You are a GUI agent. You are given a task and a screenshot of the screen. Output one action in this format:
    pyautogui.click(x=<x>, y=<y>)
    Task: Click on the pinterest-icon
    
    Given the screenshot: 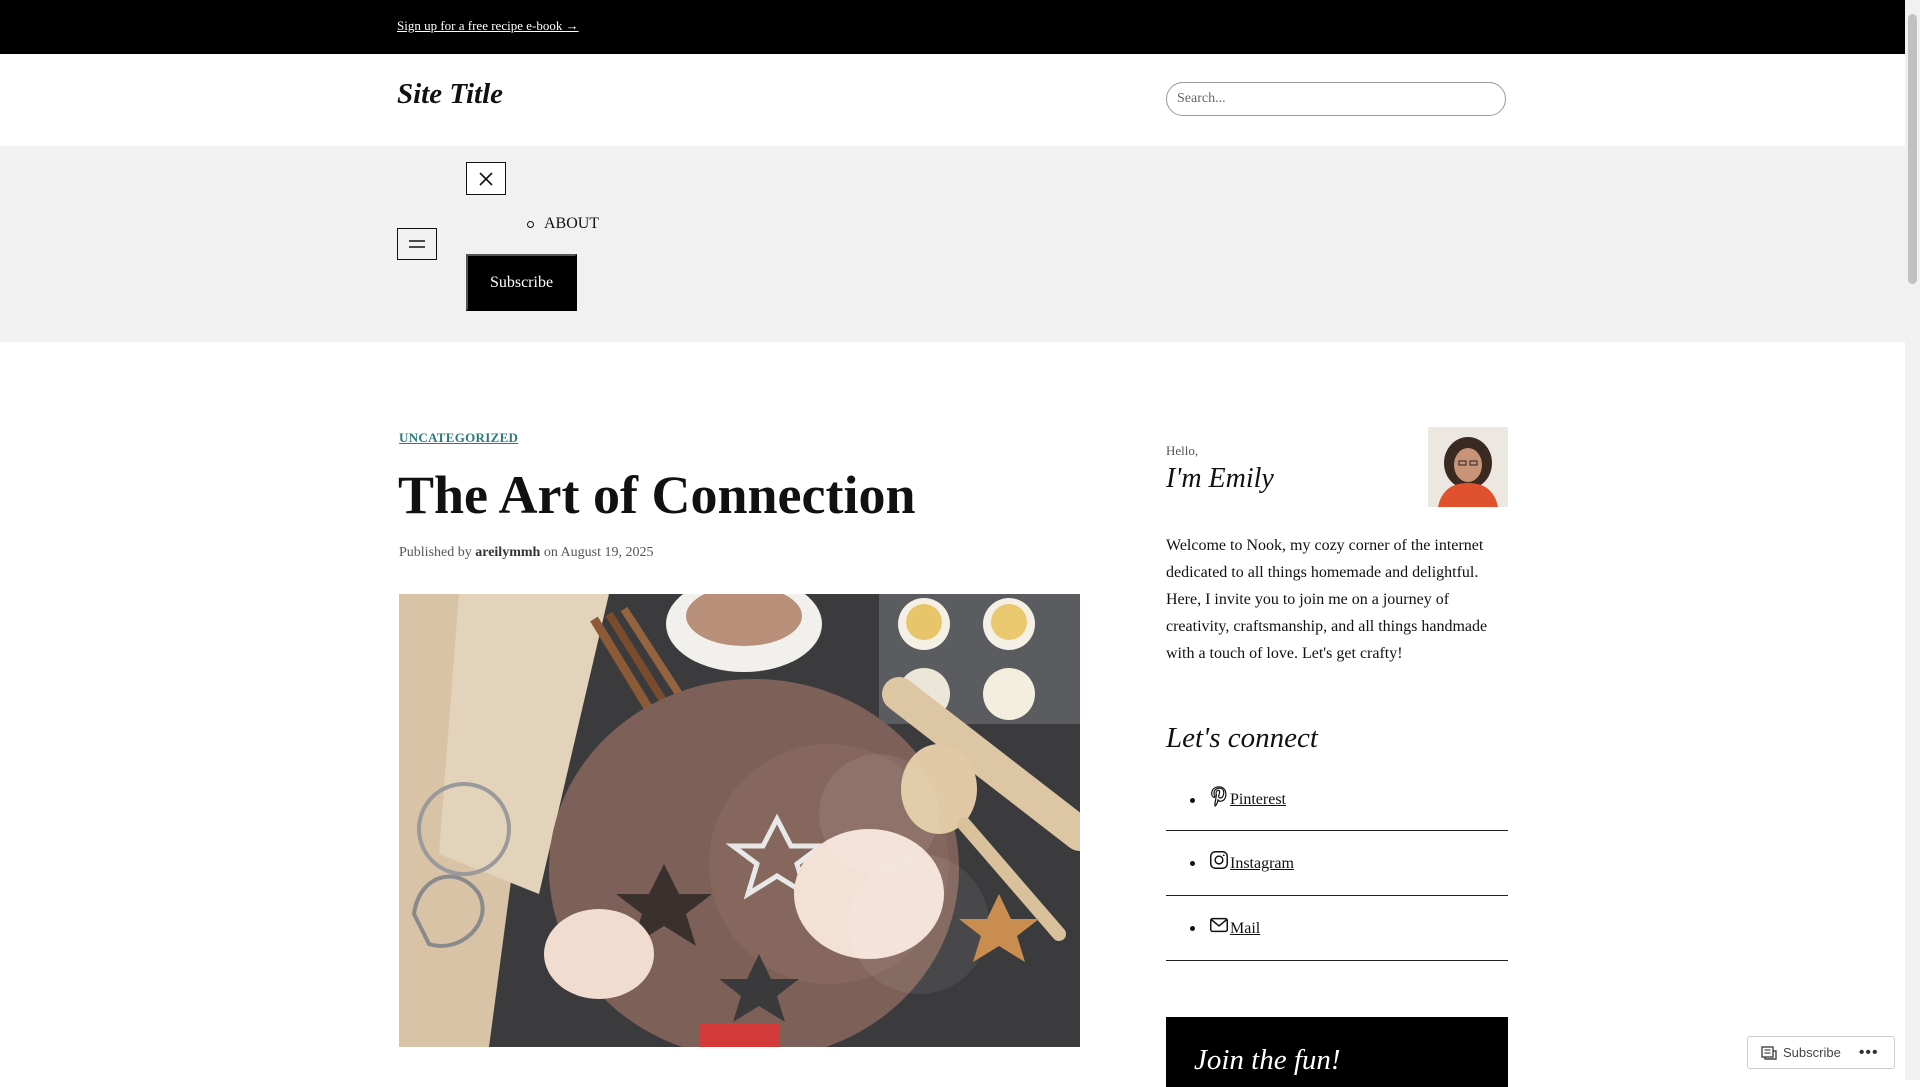 What is the action you would take?
    pyautogui.click(x=1219, y=796)
    